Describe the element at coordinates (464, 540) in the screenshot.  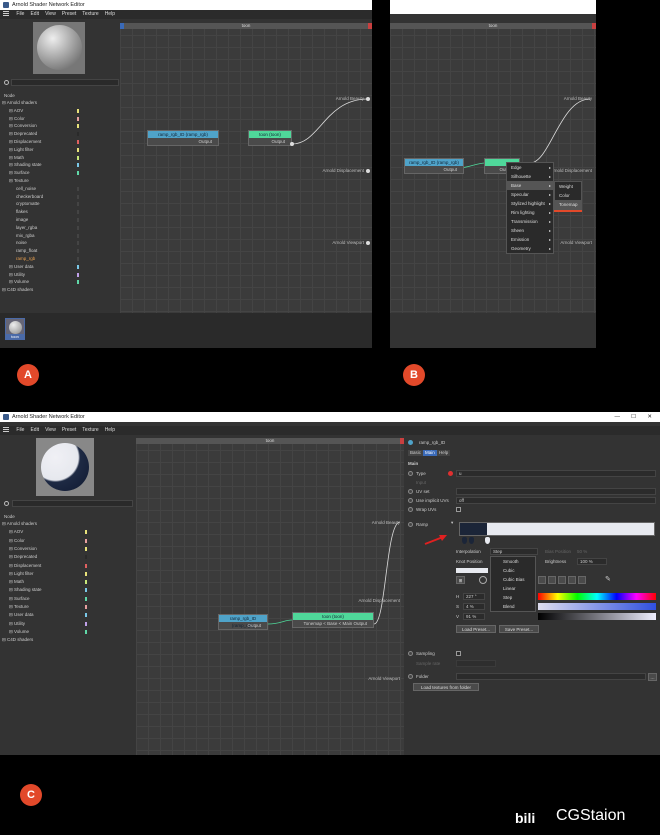
I see `ramp-knot-dark` at that location.